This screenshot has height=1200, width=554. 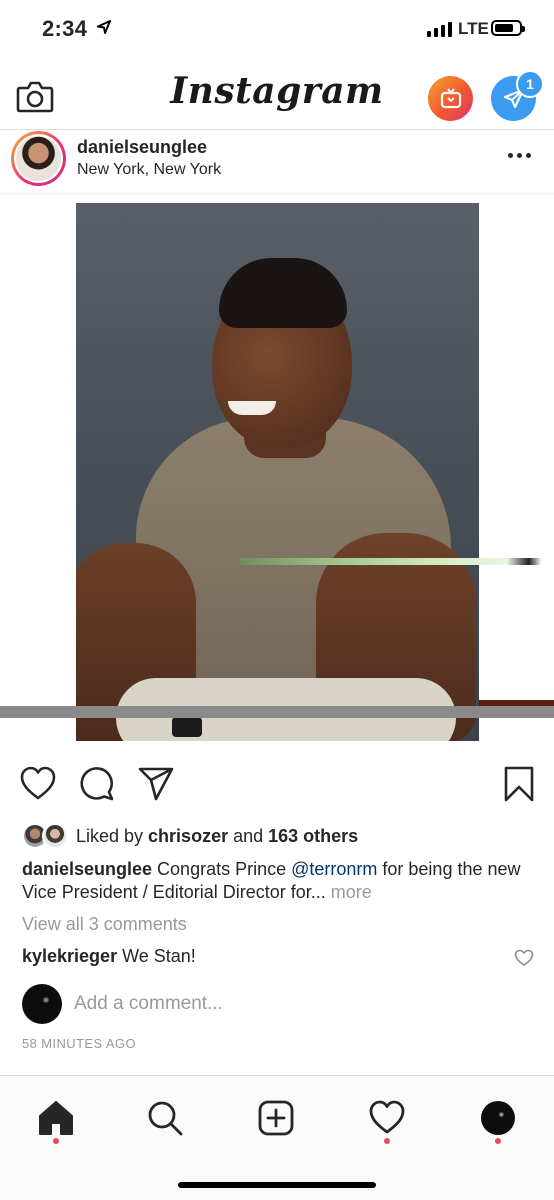 What do you see at coordinates (55, 836) in the screenshot?
I see `liker-avatar` at bounding box center [55, 836].